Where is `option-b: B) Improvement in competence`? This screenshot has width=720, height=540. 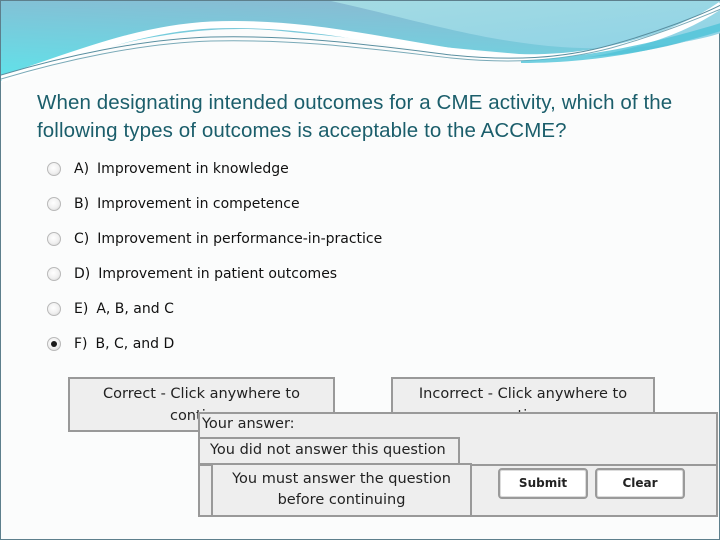
option-b: B) Improvement in competence is located at coordinates (257, 204).